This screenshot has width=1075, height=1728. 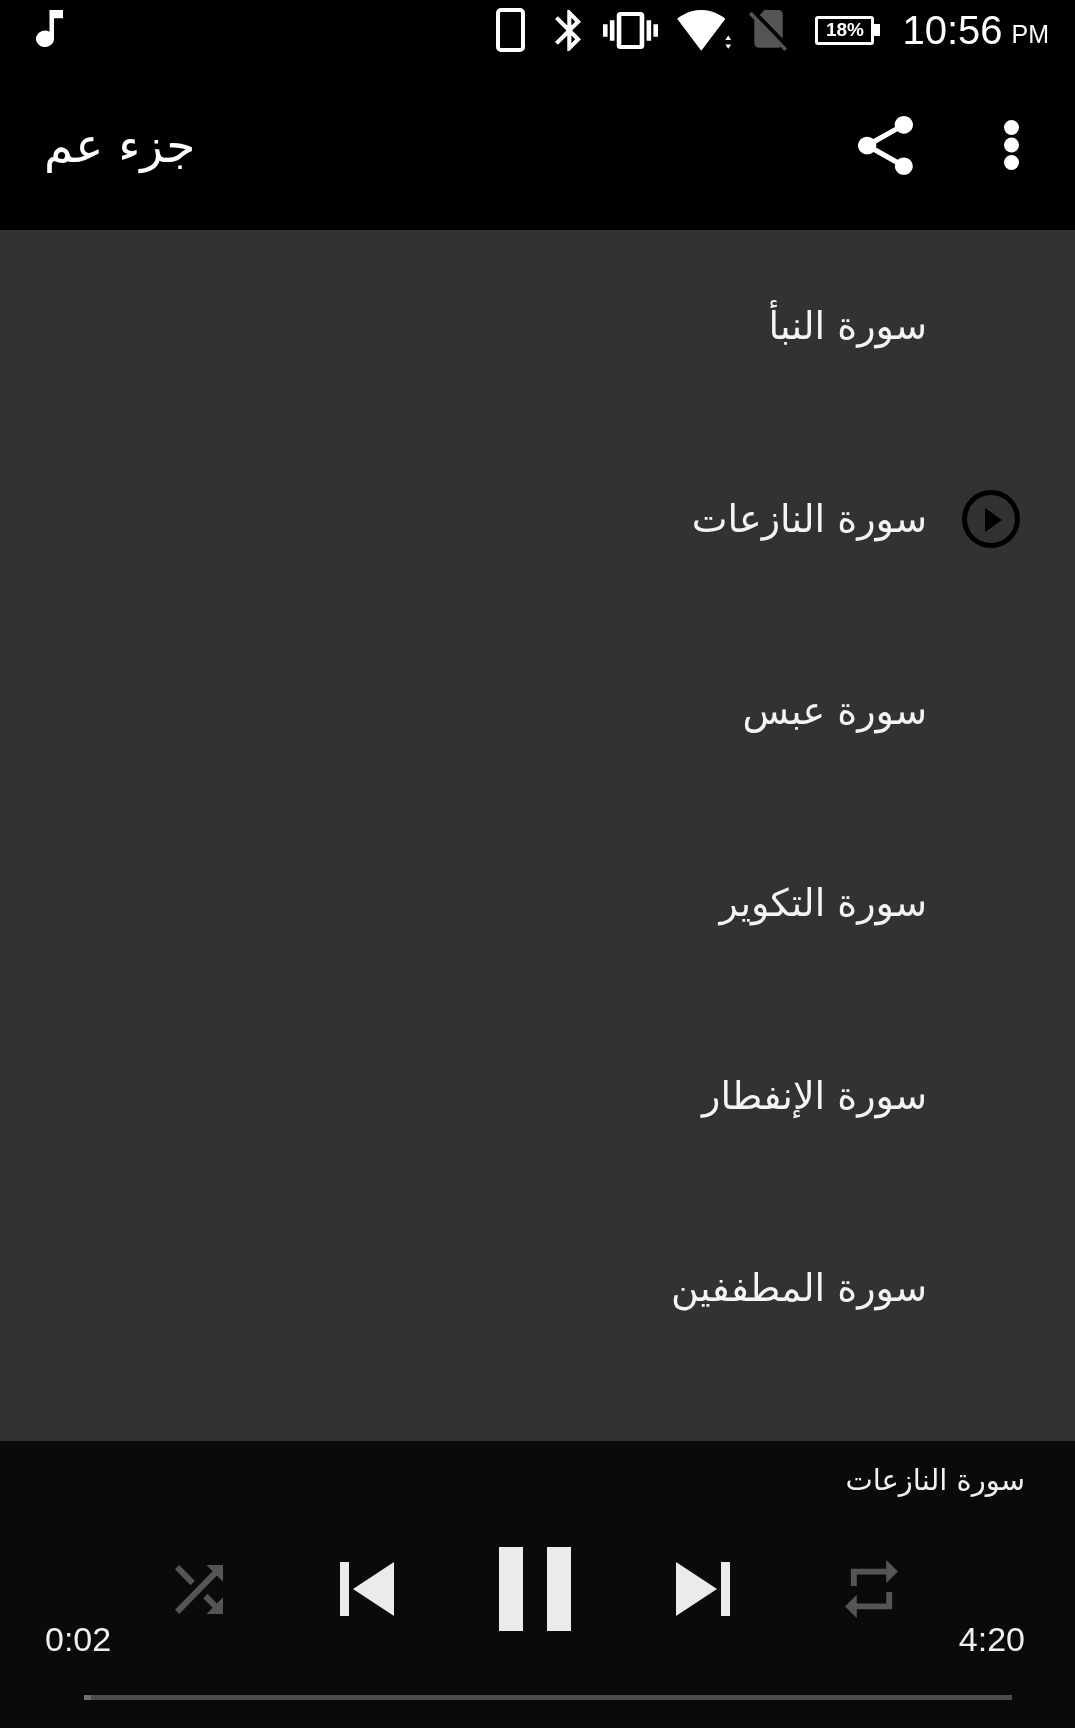 What do you see at coordinates (799, 1288) in the screenshot?
I see `surah-list-item: سورة المطففين` at bounding box center [799, 1288].